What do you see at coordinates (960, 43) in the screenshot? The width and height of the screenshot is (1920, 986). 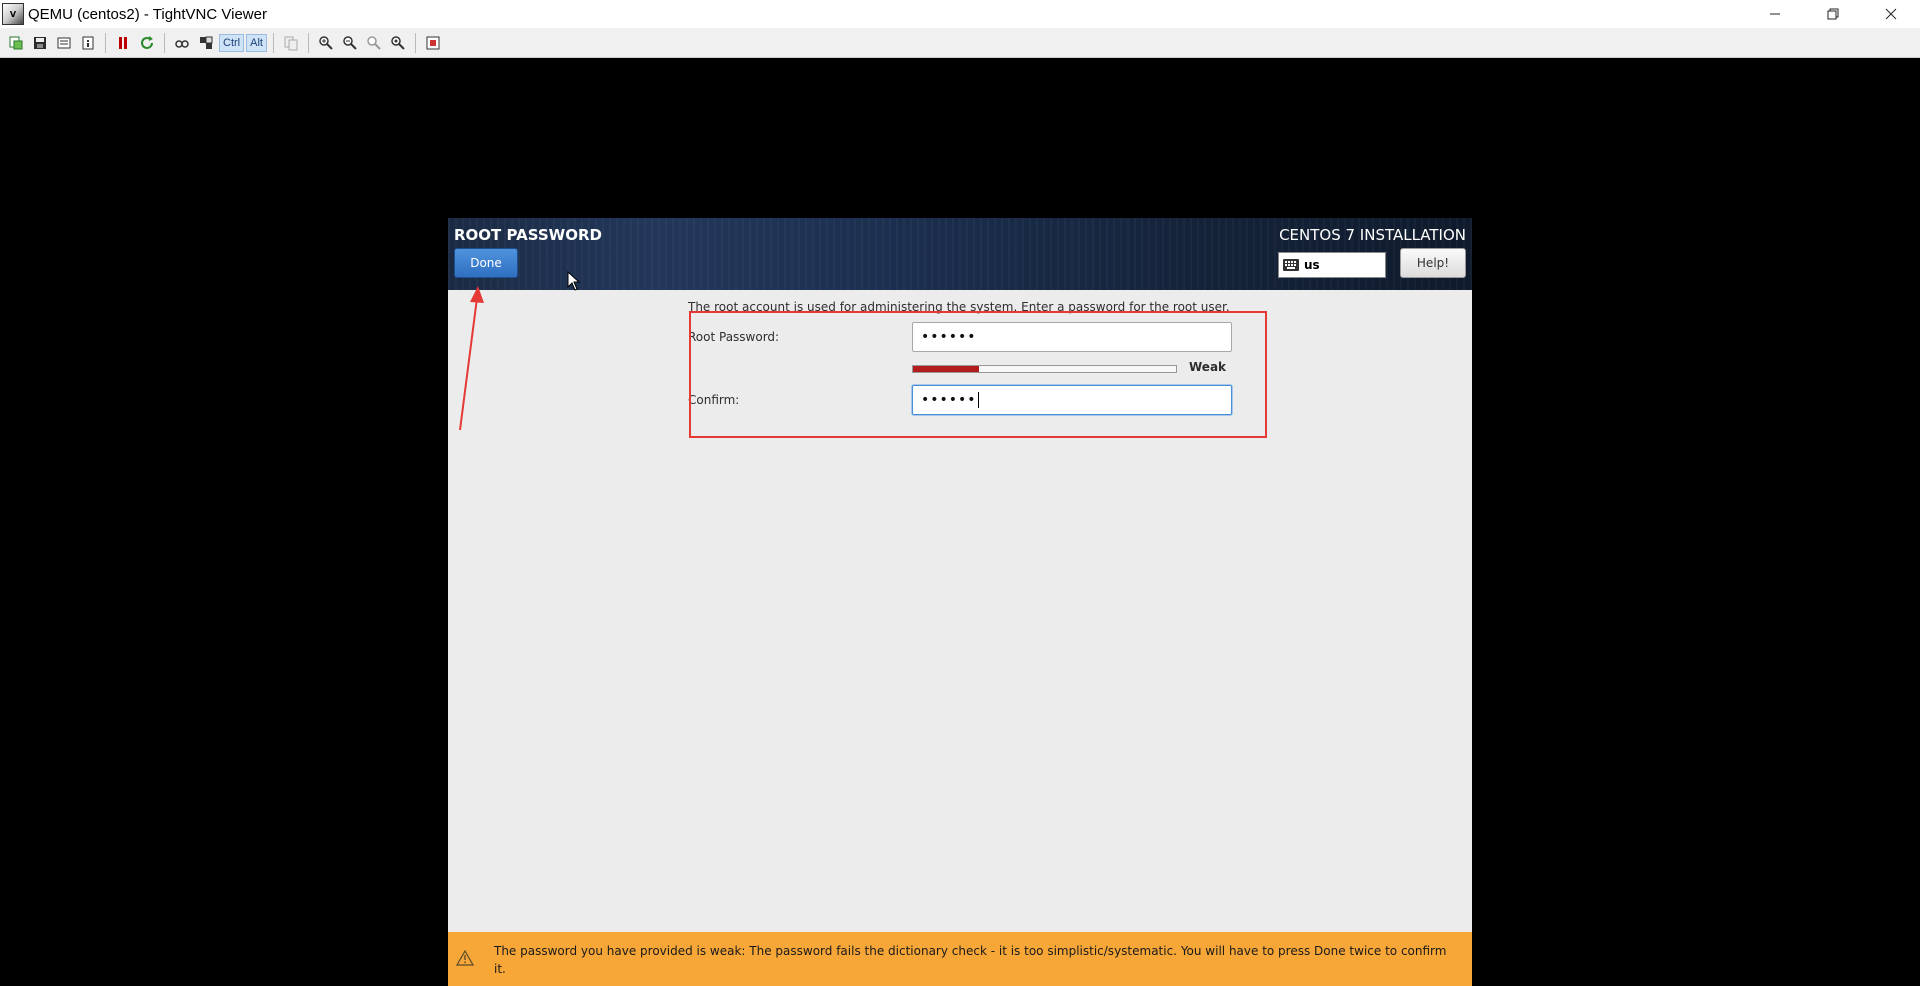 I see `vnc-toolbar: Ctrl Alt` at bounding box center [960, 43].